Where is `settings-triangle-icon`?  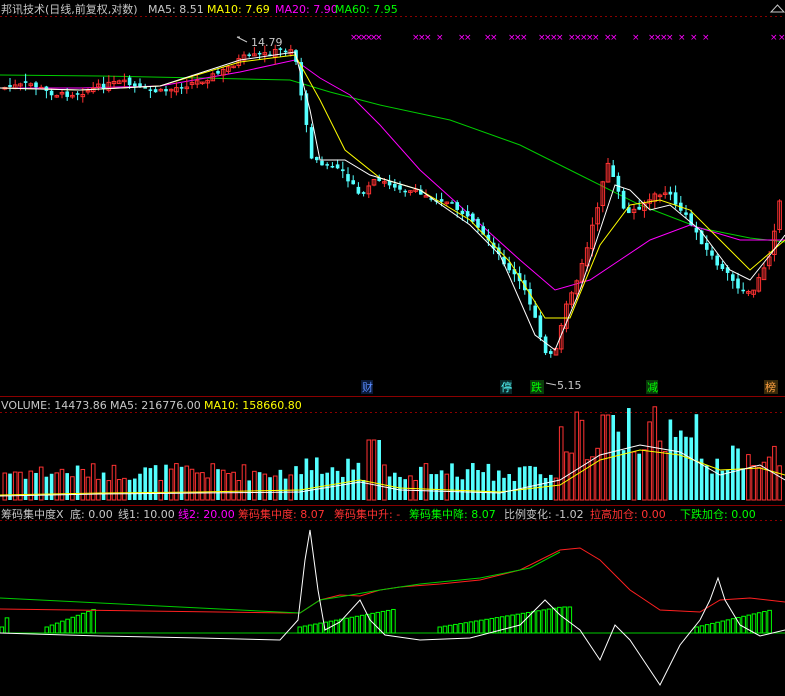
settings-triangle-icon is located at coordinates (777, 8).